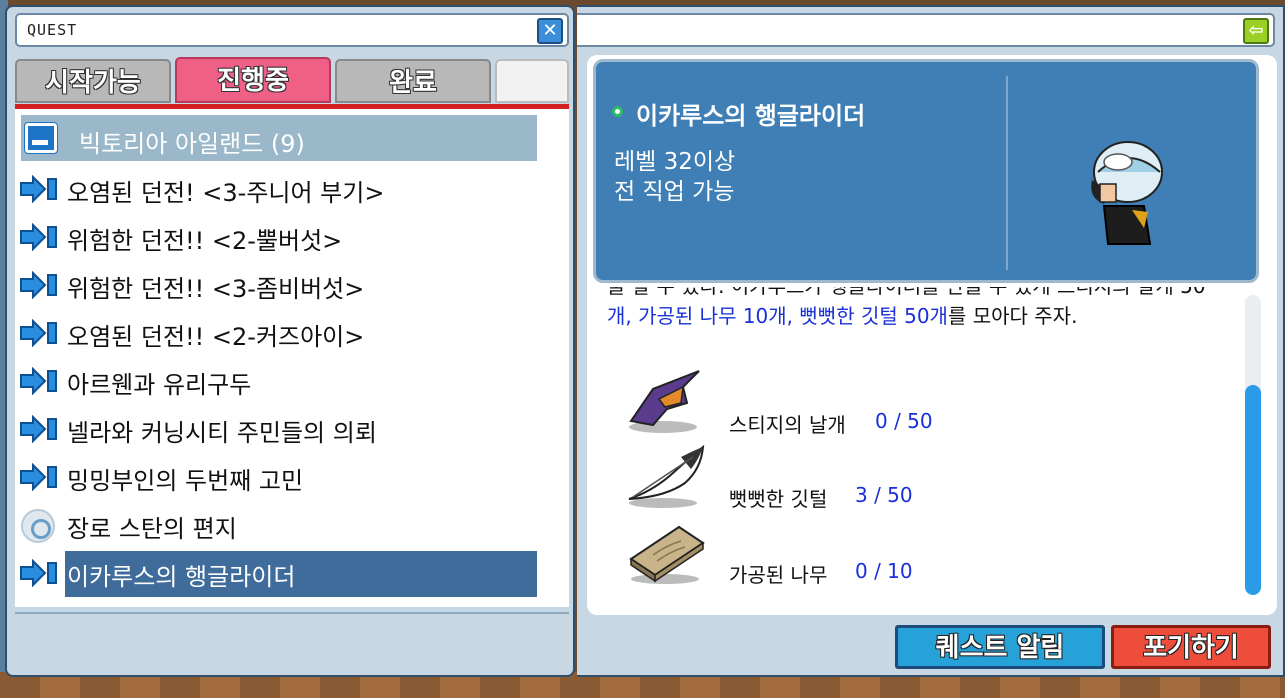  Describe the element at coordinates (823, 478) in the screenshot. I see `requirement-item: 뻣뻣한 깃털 3 / 50` at that location.